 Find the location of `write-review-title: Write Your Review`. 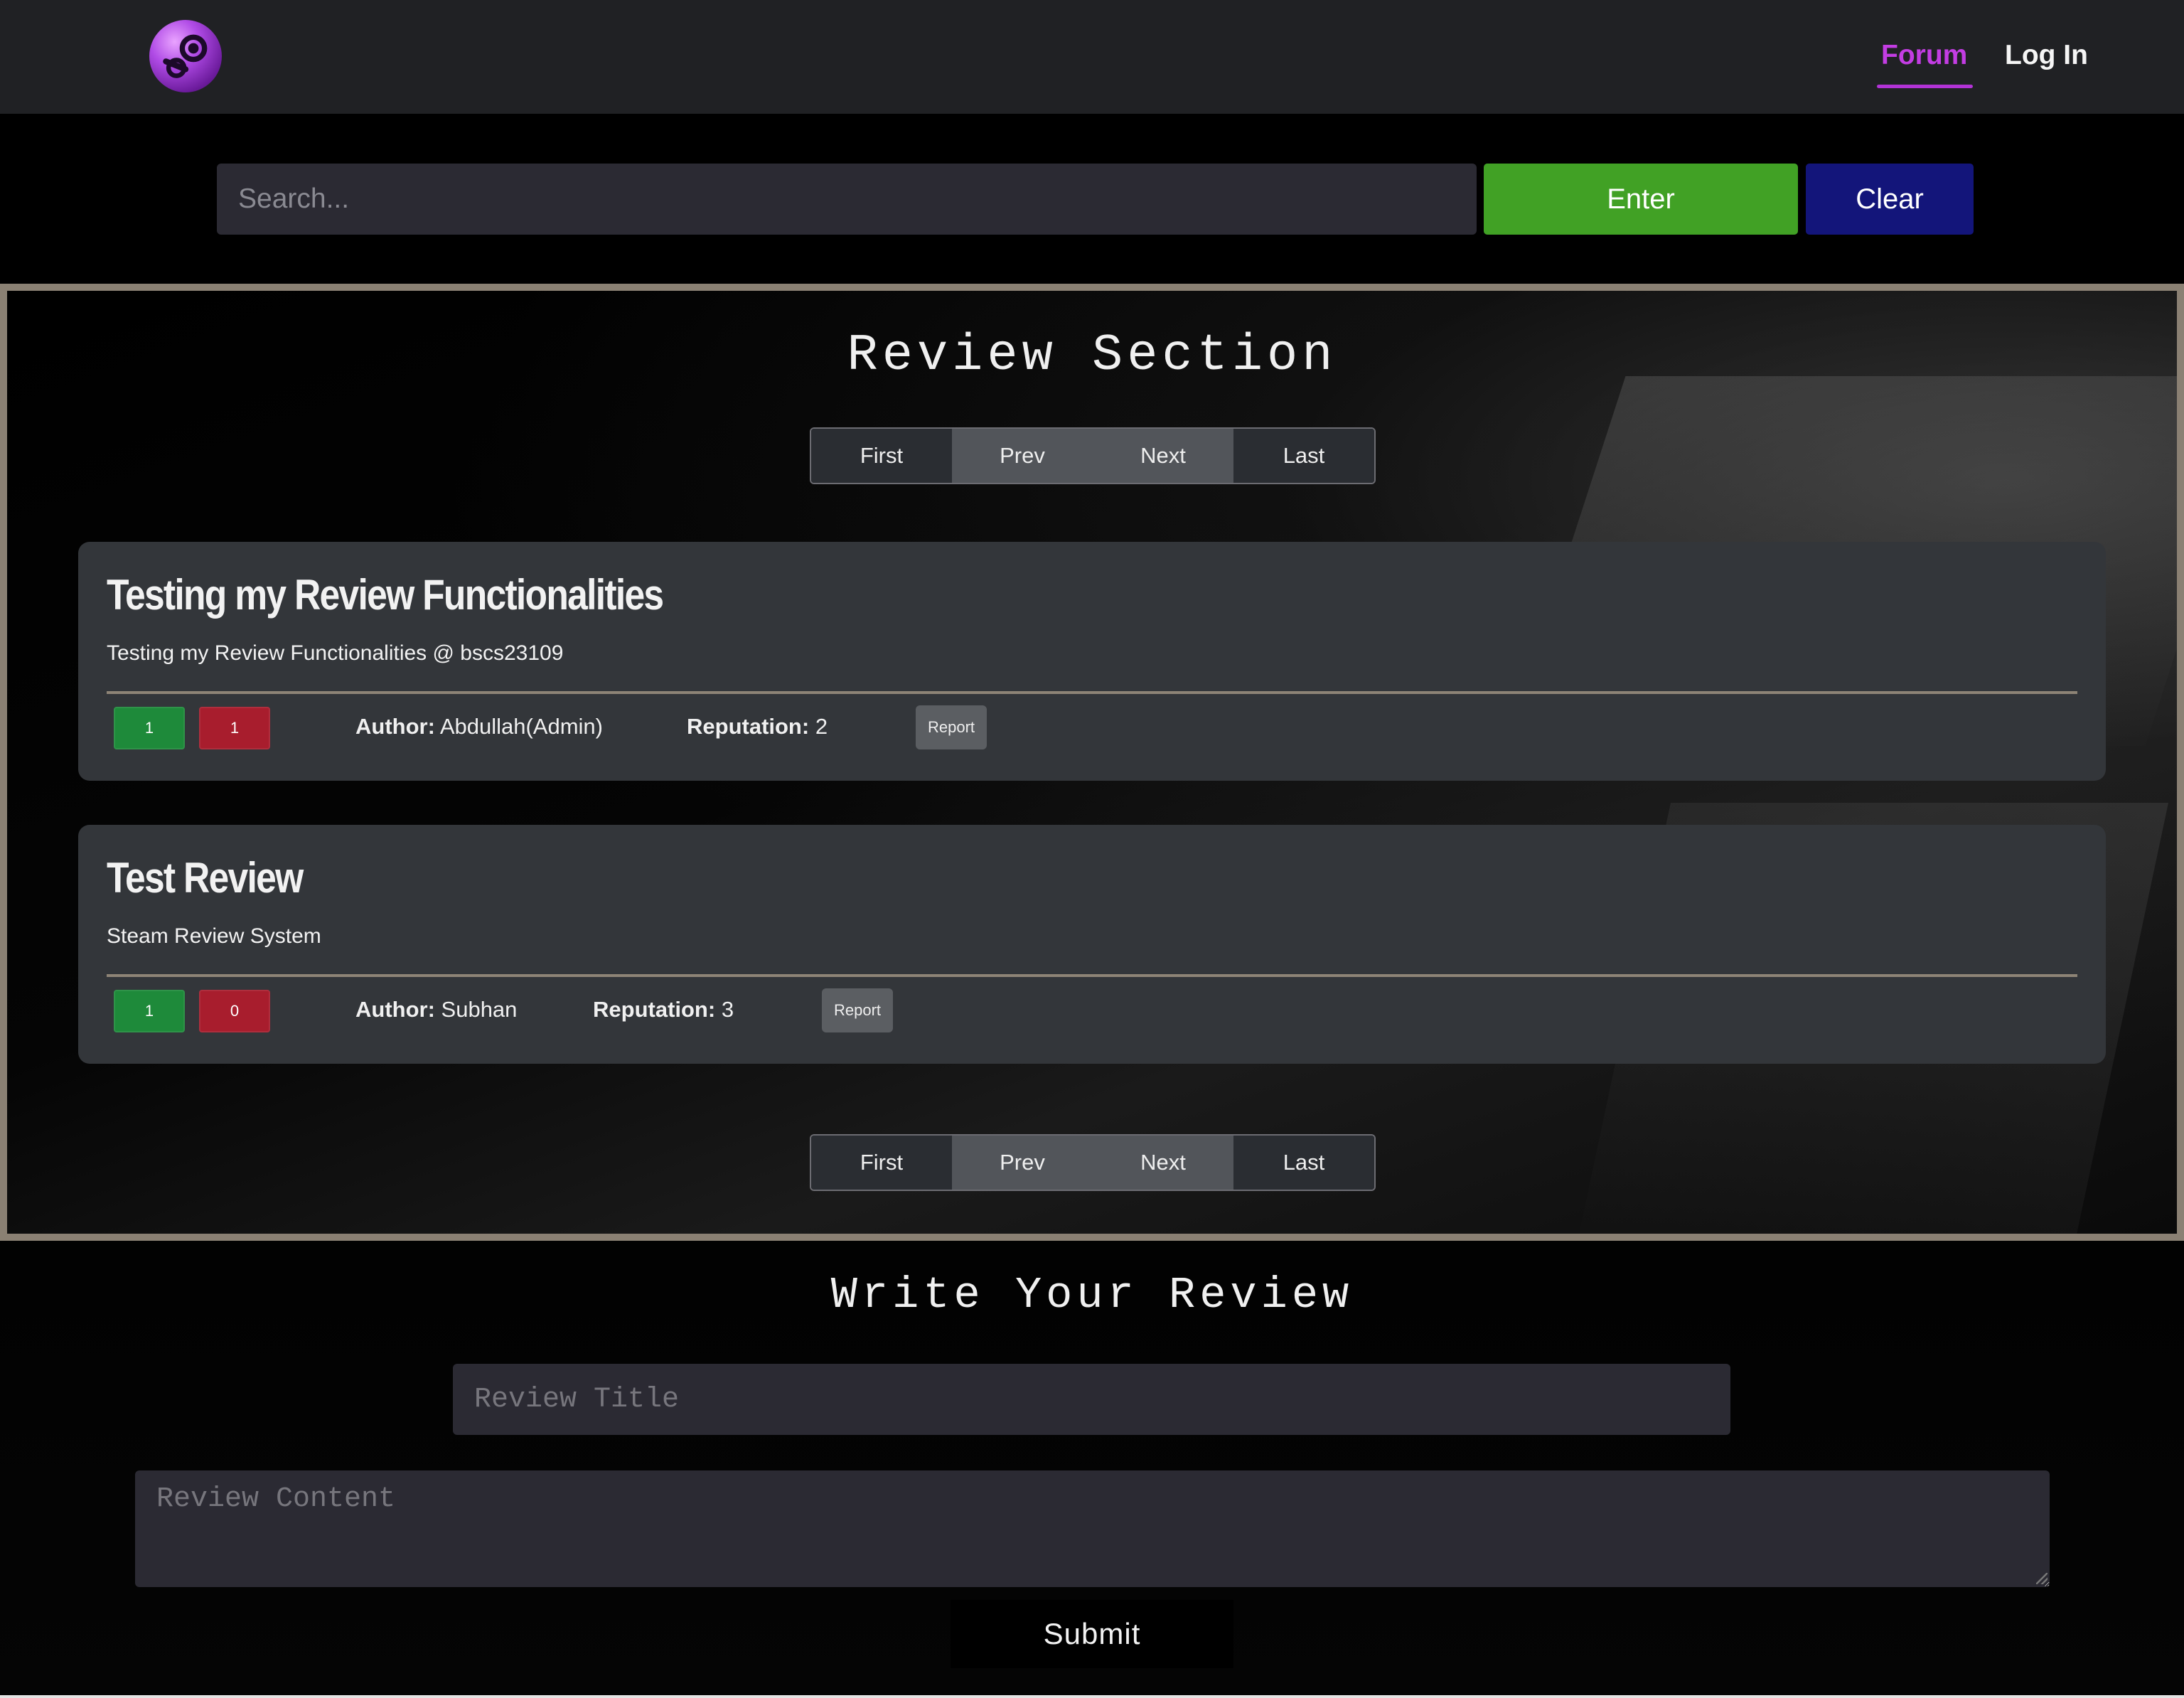

write-review-title: Write Your Review is located at coordinates (1092, 1295).